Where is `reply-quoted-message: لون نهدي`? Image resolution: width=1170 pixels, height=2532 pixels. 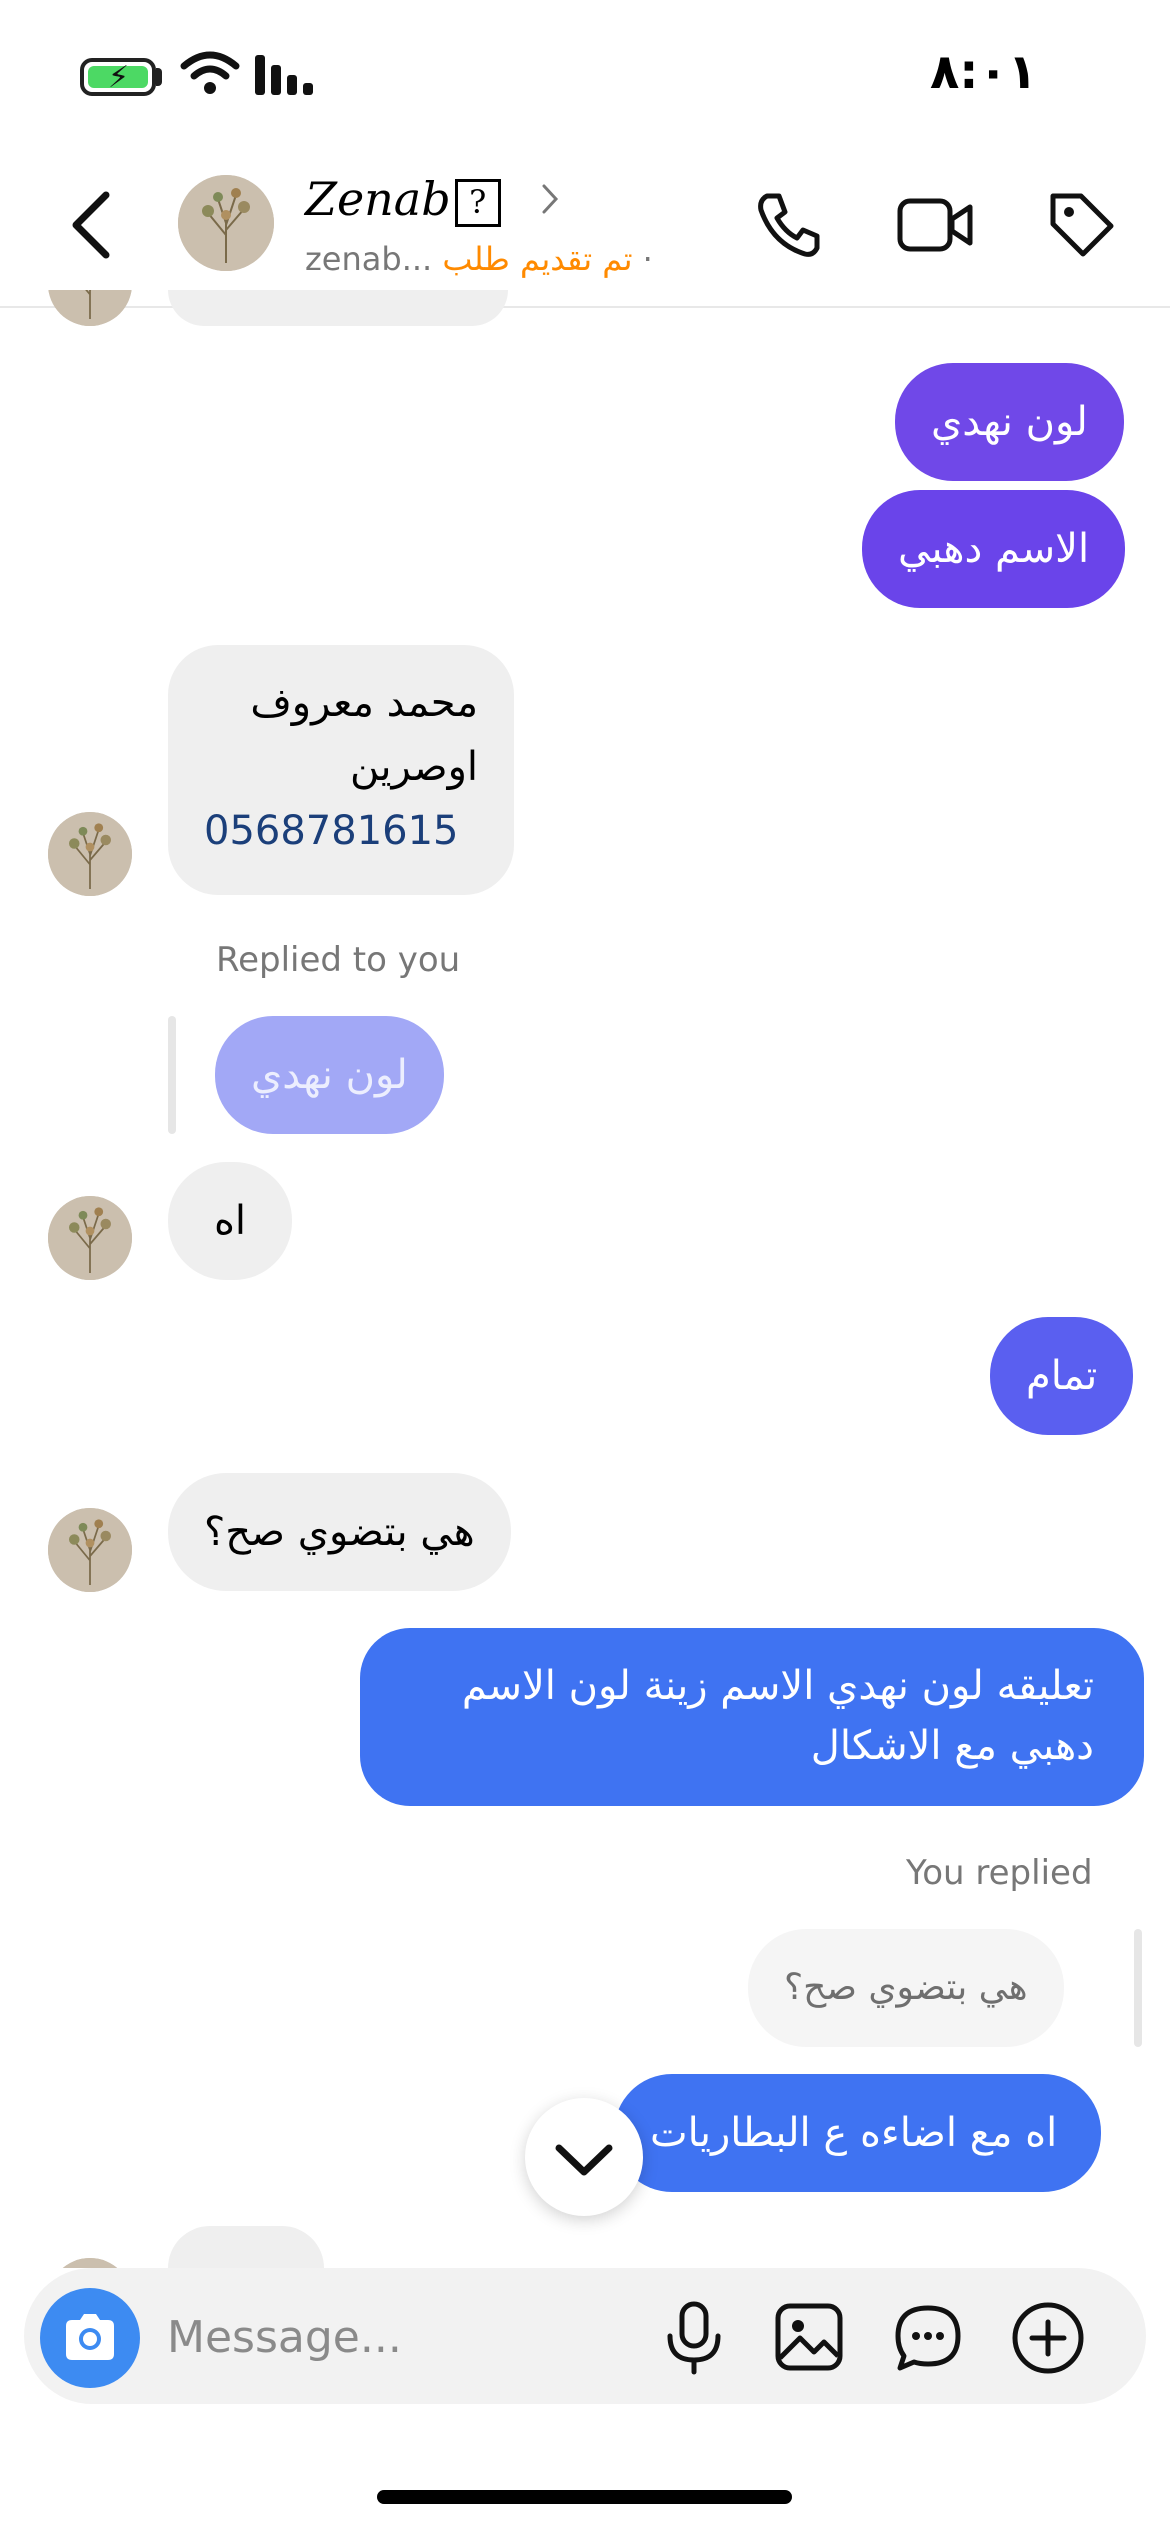
reply-quoted-message: لون نهدي is located at coordinates (329, 1075).